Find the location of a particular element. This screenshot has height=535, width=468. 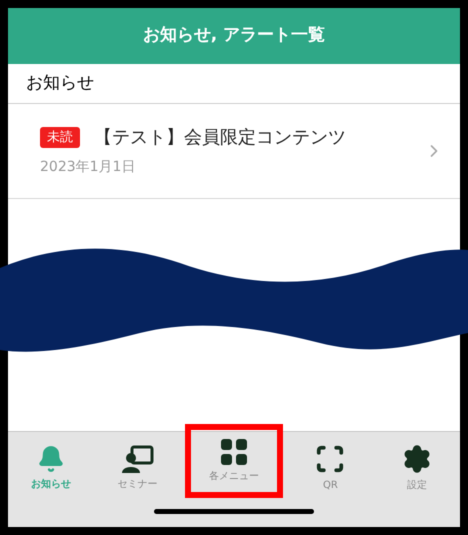

tab-button: 各メニュー is located at coordinates (234, 461).